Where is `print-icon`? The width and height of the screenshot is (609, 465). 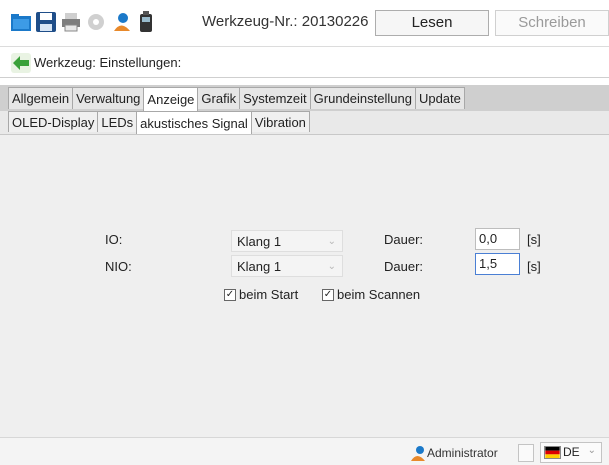 print-icon is located at coordinates (71, 22).